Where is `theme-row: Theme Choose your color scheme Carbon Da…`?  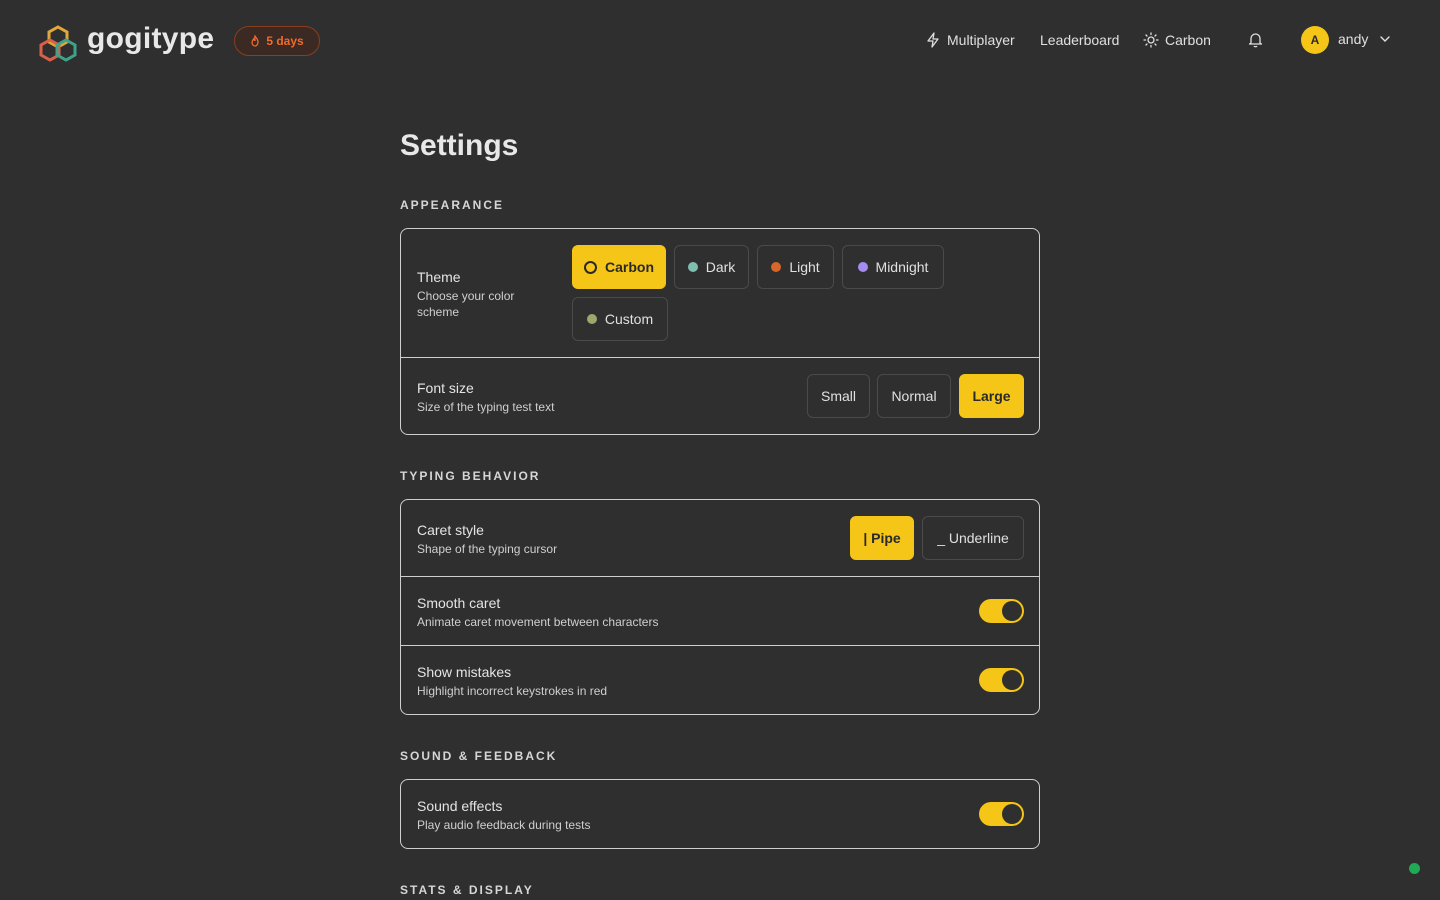
theme-row: Theme Choose your color scheme Carbon Da… is located at coordinates (720, 293).